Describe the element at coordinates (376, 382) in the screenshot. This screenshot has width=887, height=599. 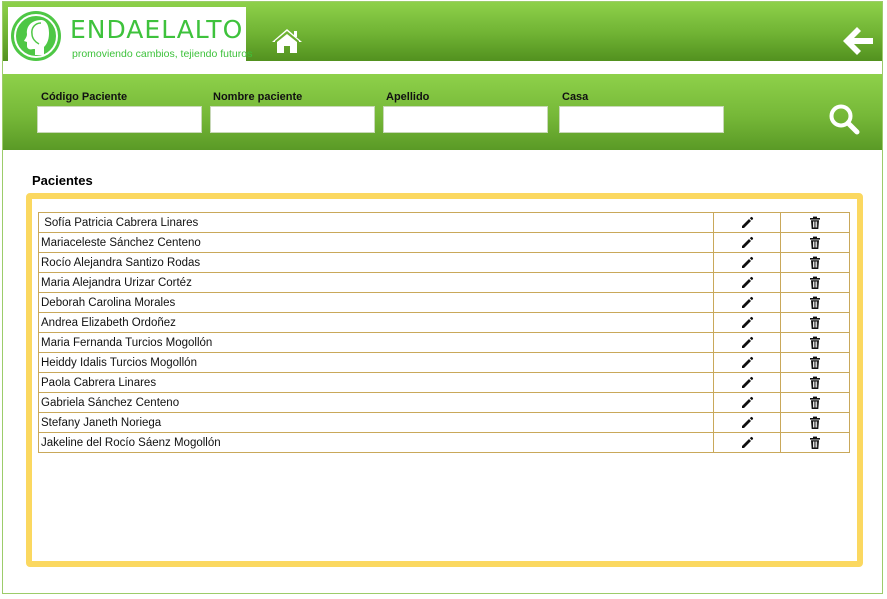
I see `patient-name: Paola Cabrera Linares` at that location.